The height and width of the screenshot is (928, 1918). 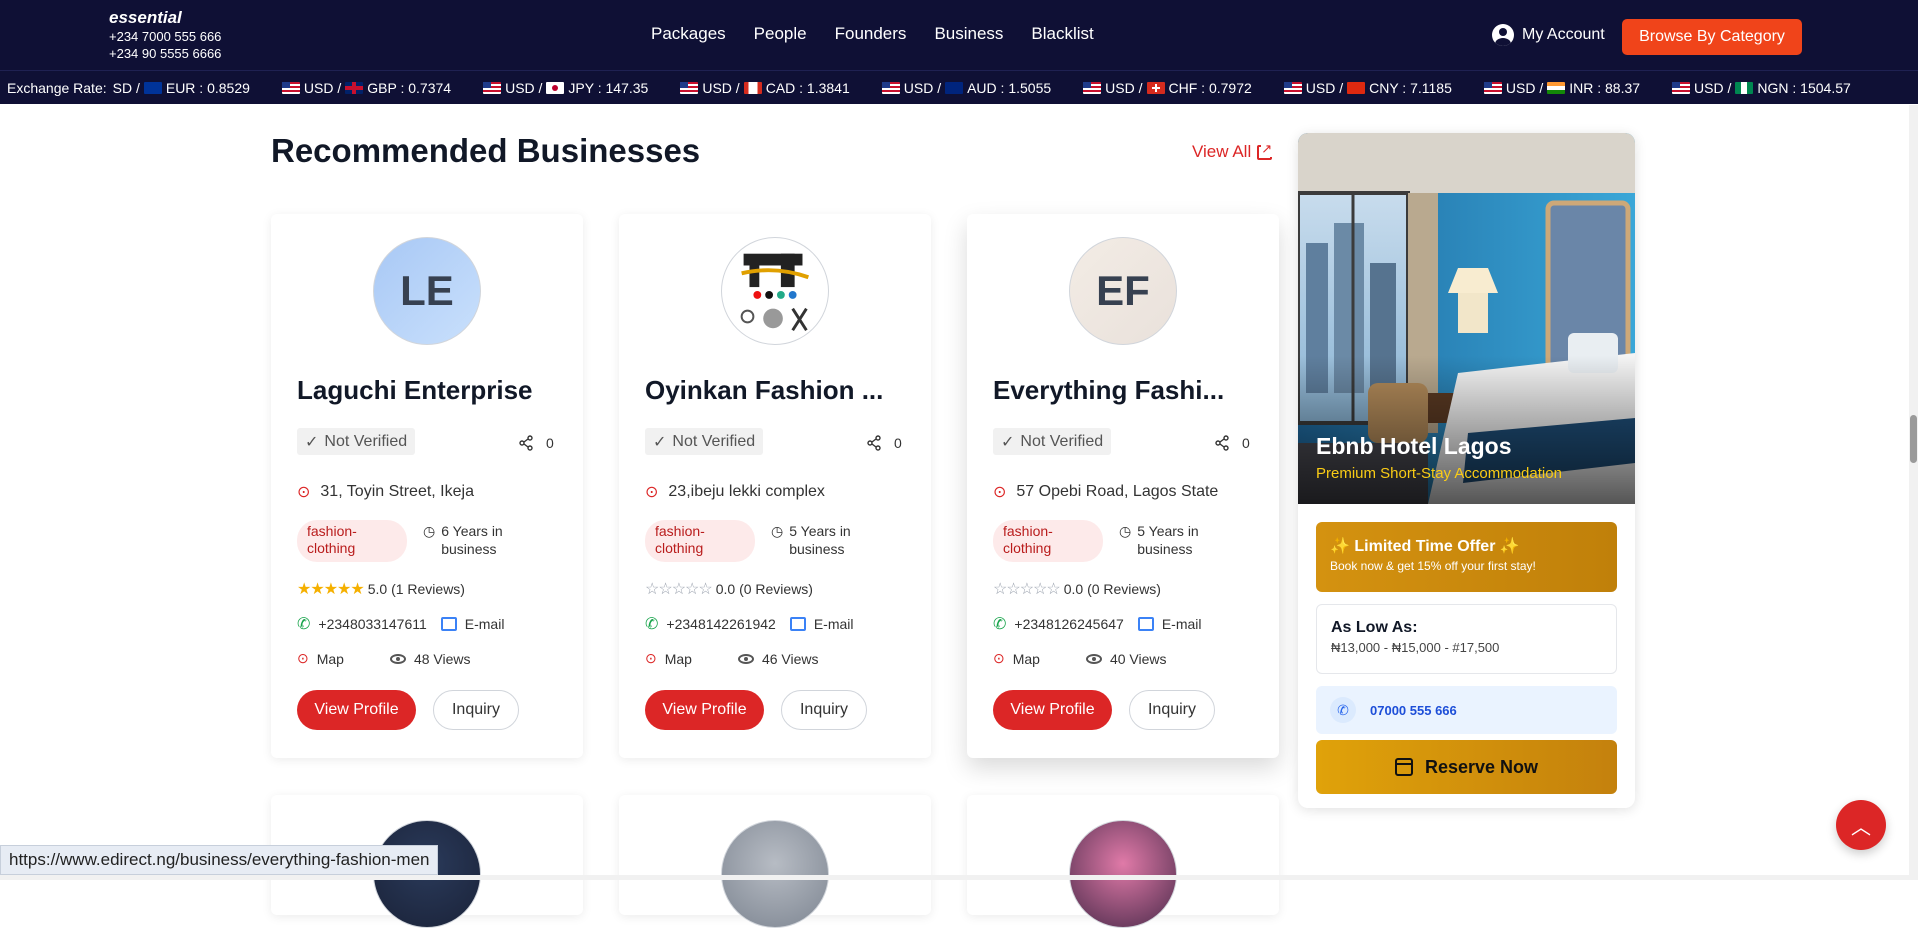 What do you see at coordinates (1466, 710) in the screenshot?
I see `call-hotel-row: ✆ 07000 555 666` at bounding box center [1466, 710].